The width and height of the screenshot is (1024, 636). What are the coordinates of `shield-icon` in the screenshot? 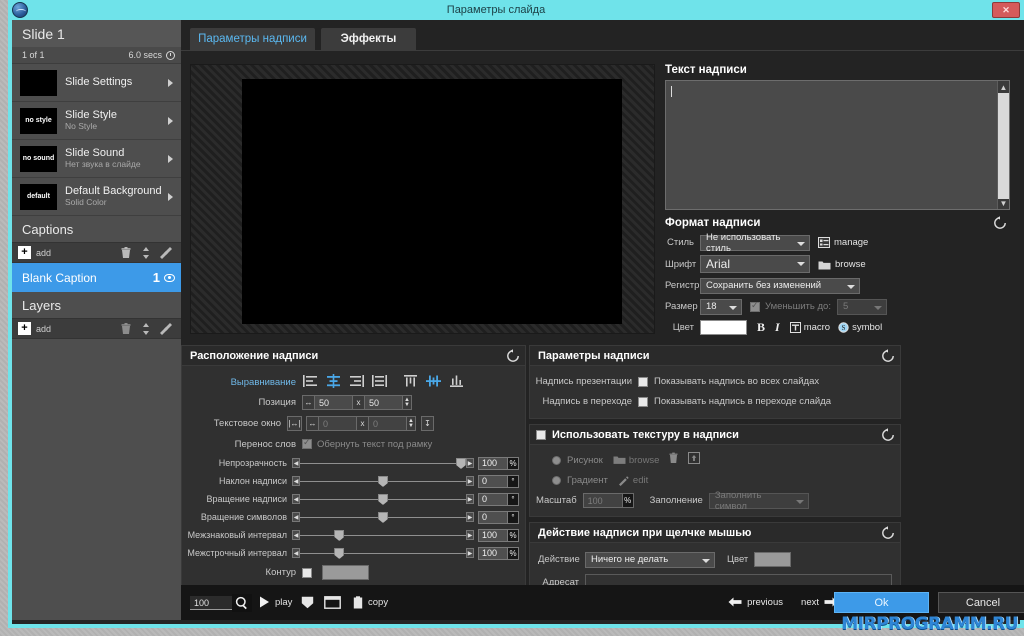 It's located at (307, 602).